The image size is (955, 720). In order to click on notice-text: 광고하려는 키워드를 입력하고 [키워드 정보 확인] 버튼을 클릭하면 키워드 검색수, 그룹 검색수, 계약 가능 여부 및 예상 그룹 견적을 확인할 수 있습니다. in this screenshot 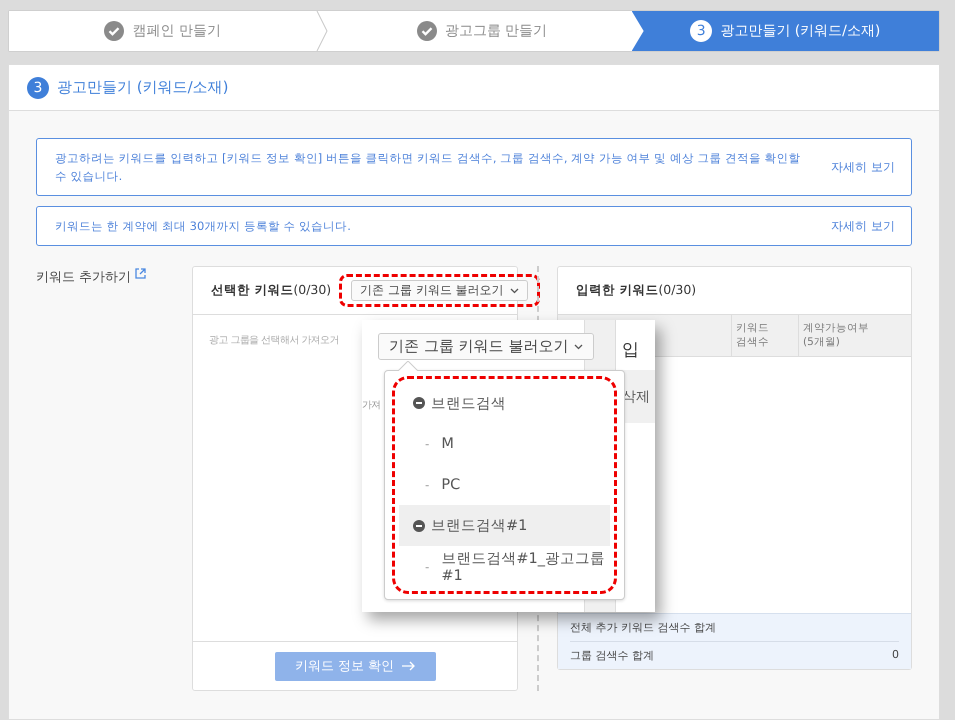, I will do `click(428, 167)`.